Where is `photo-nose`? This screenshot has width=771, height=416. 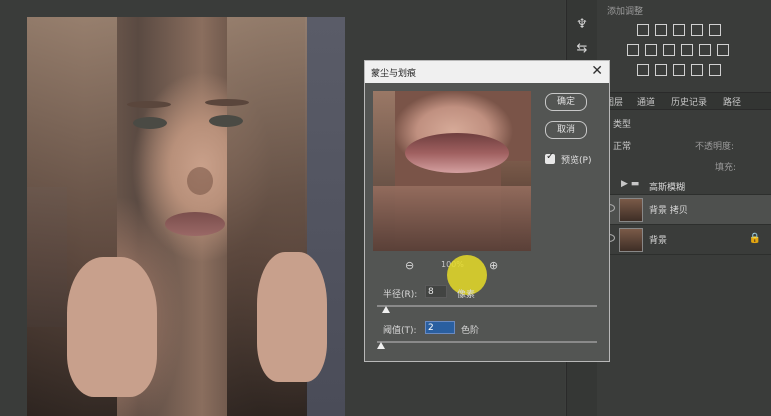
photo-nose is located at coordinates (200, 181).